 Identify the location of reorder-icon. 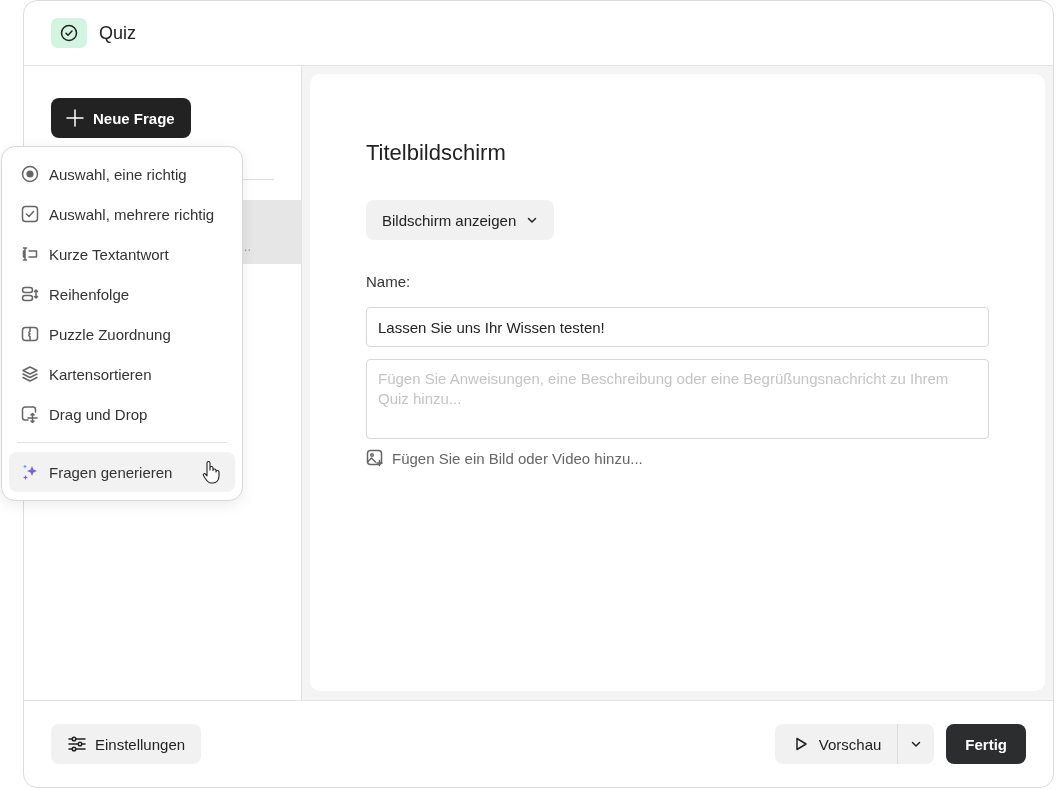
(30, 294).